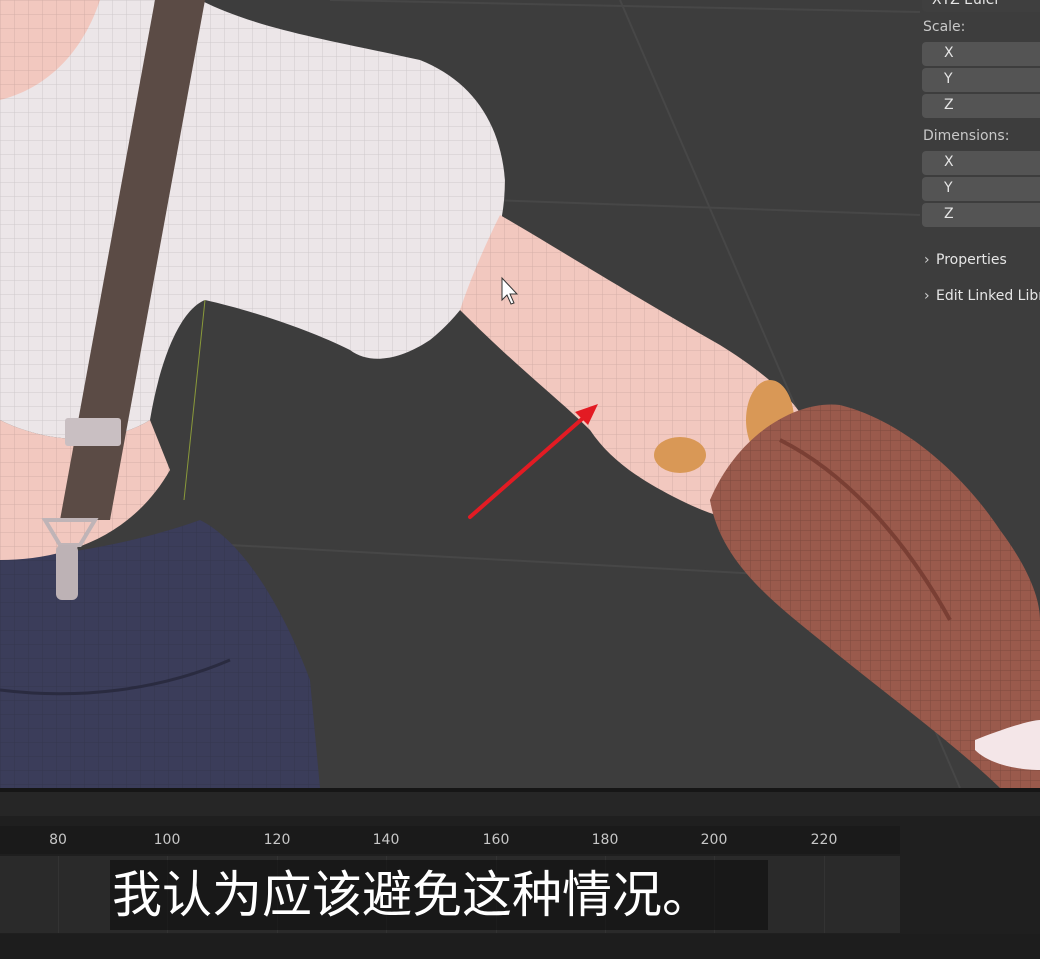 The image size is (1040, 959). I want to click on frame-tick: 120, so click(277, 840).